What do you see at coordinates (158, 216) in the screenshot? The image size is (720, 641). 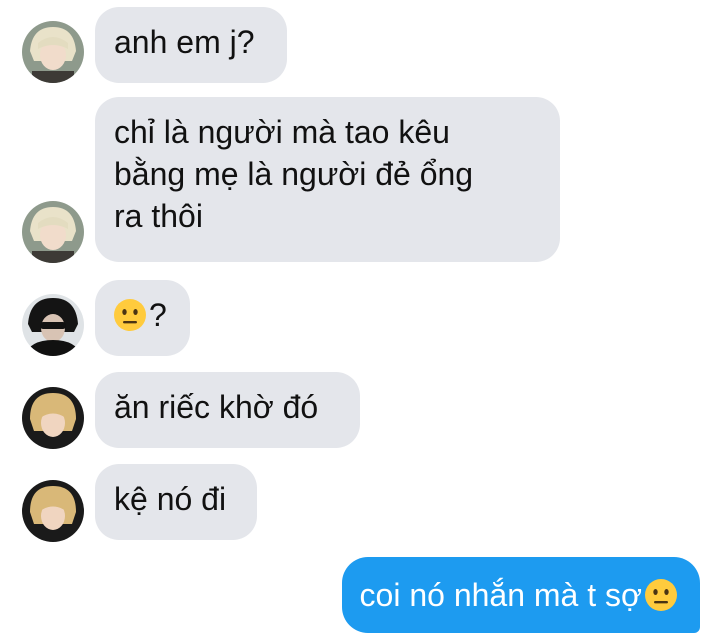 I see `message-line: ra thôi` at bounding box center [158, 216].